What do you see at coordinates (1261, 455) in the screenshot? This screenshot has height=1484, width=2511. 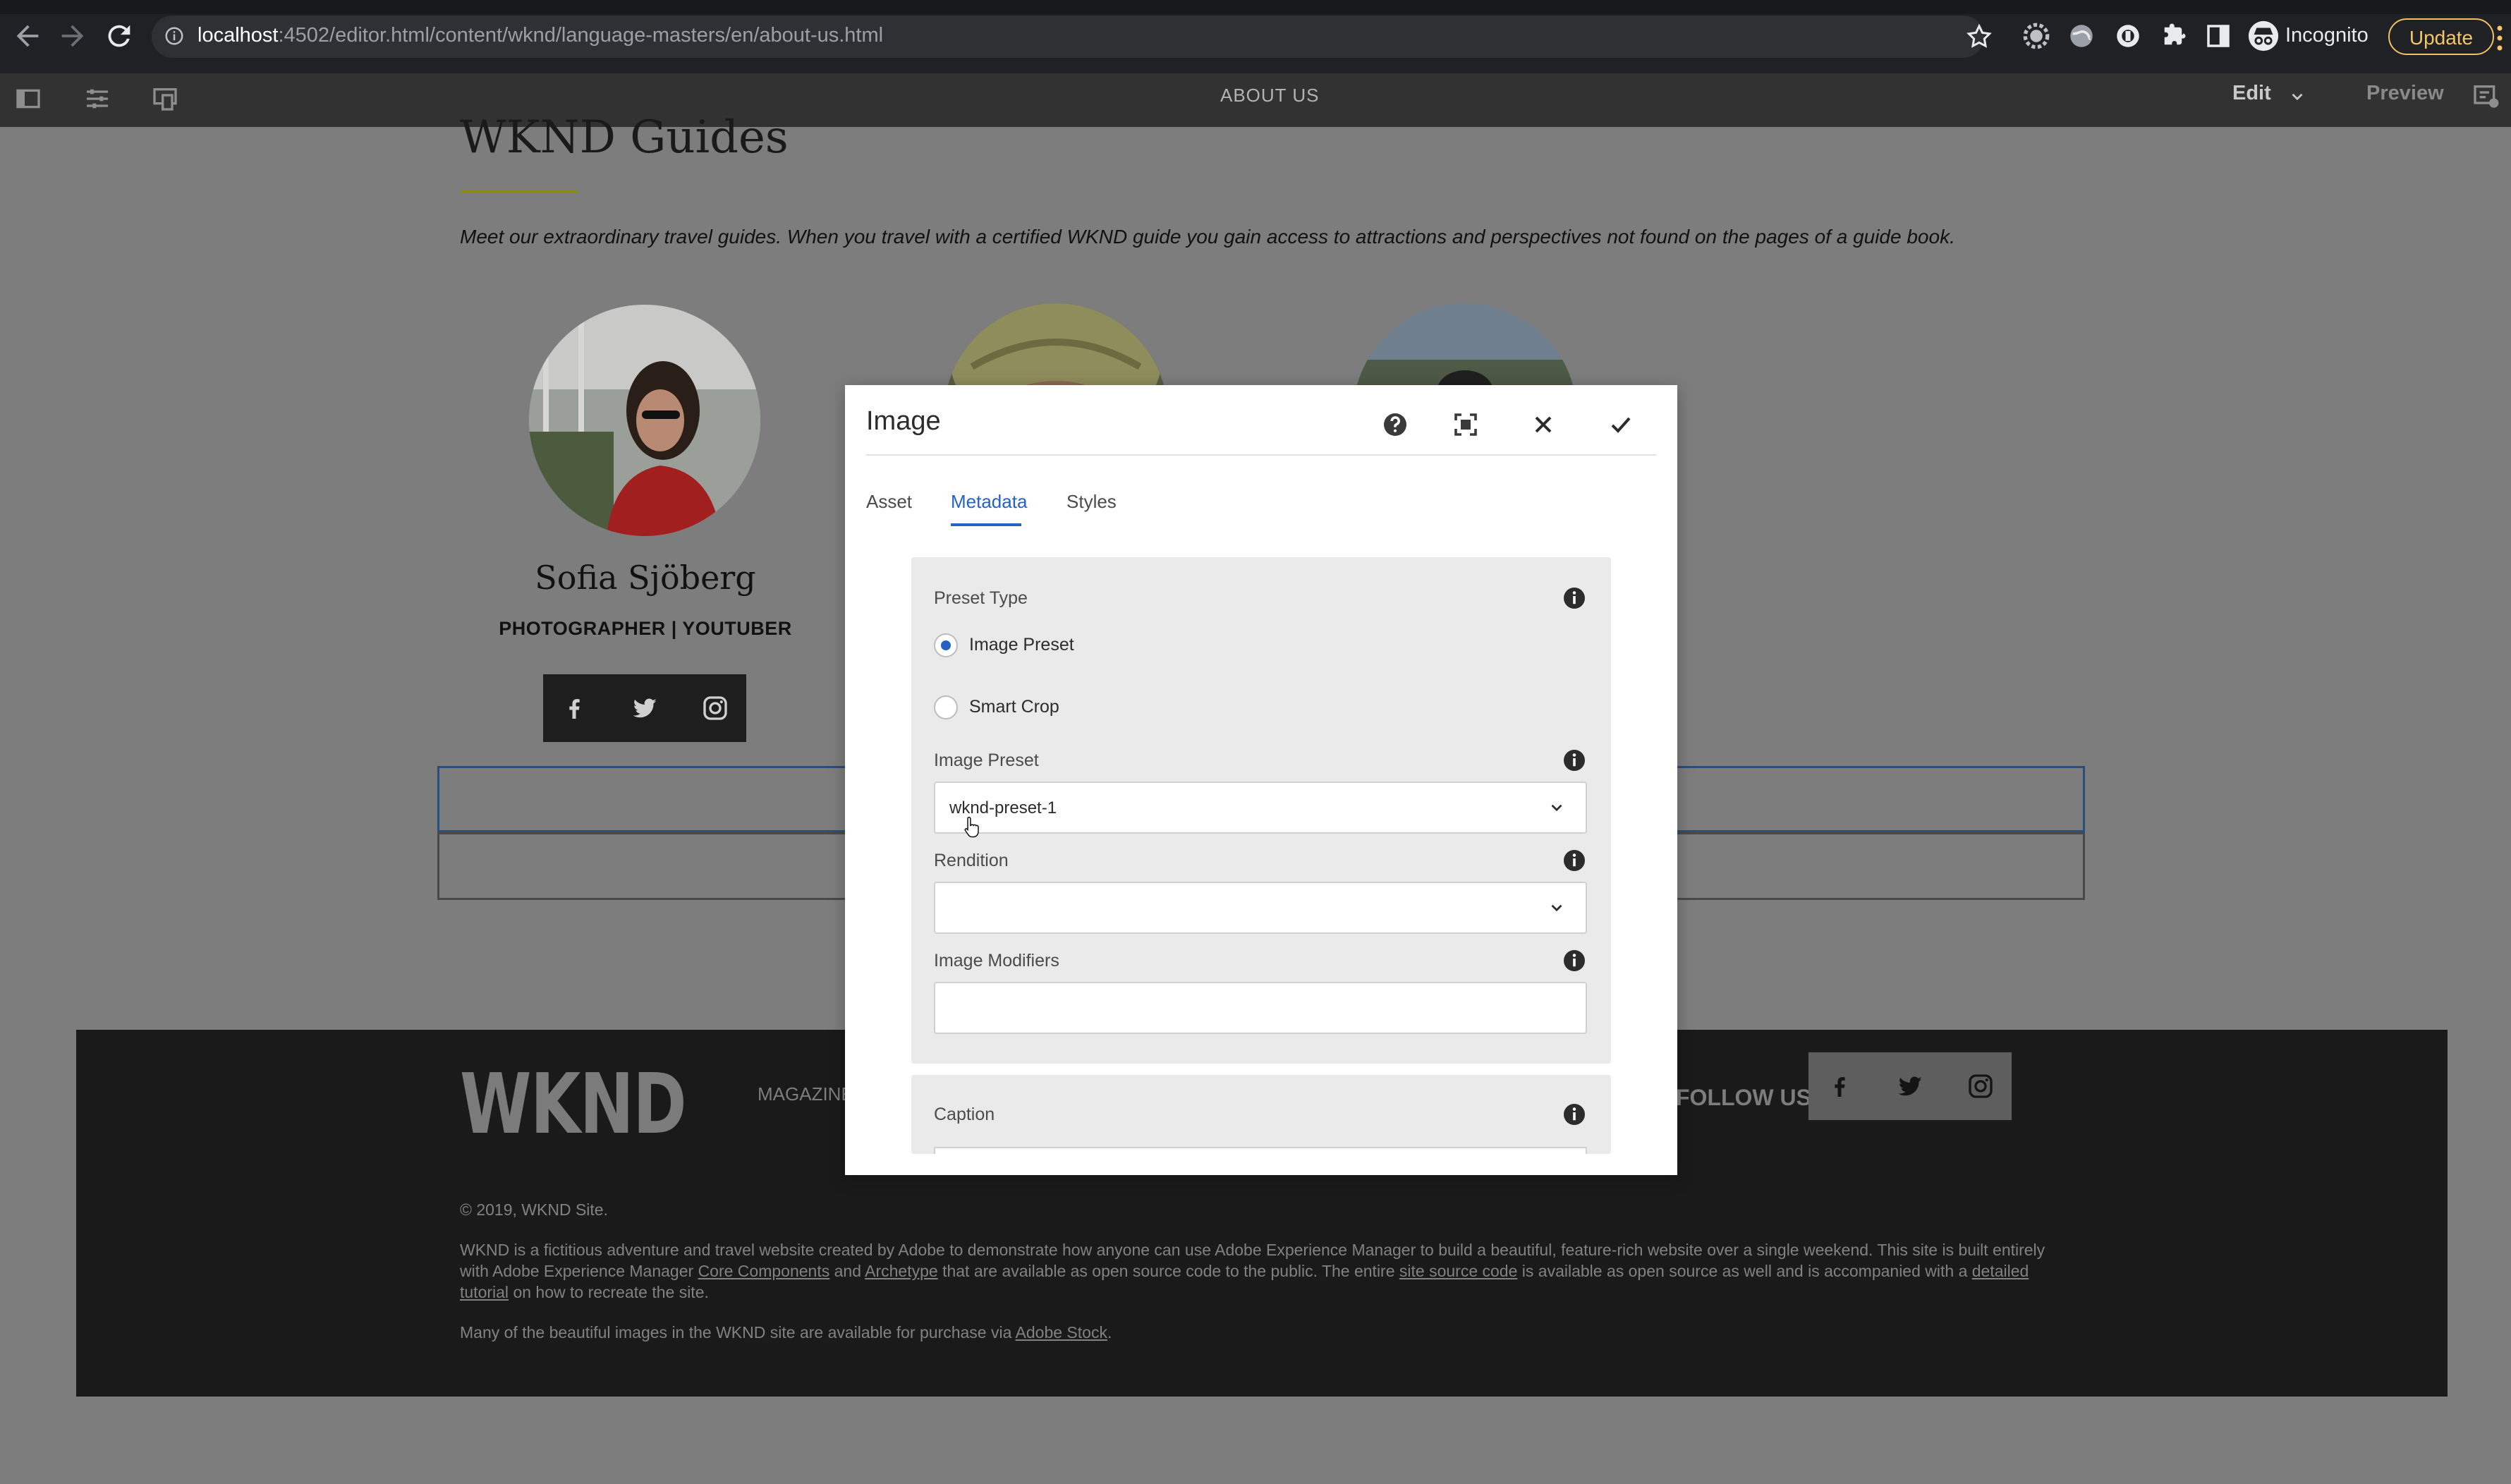 I see `dialog-header-divider` at bounding box center [1261, 455].